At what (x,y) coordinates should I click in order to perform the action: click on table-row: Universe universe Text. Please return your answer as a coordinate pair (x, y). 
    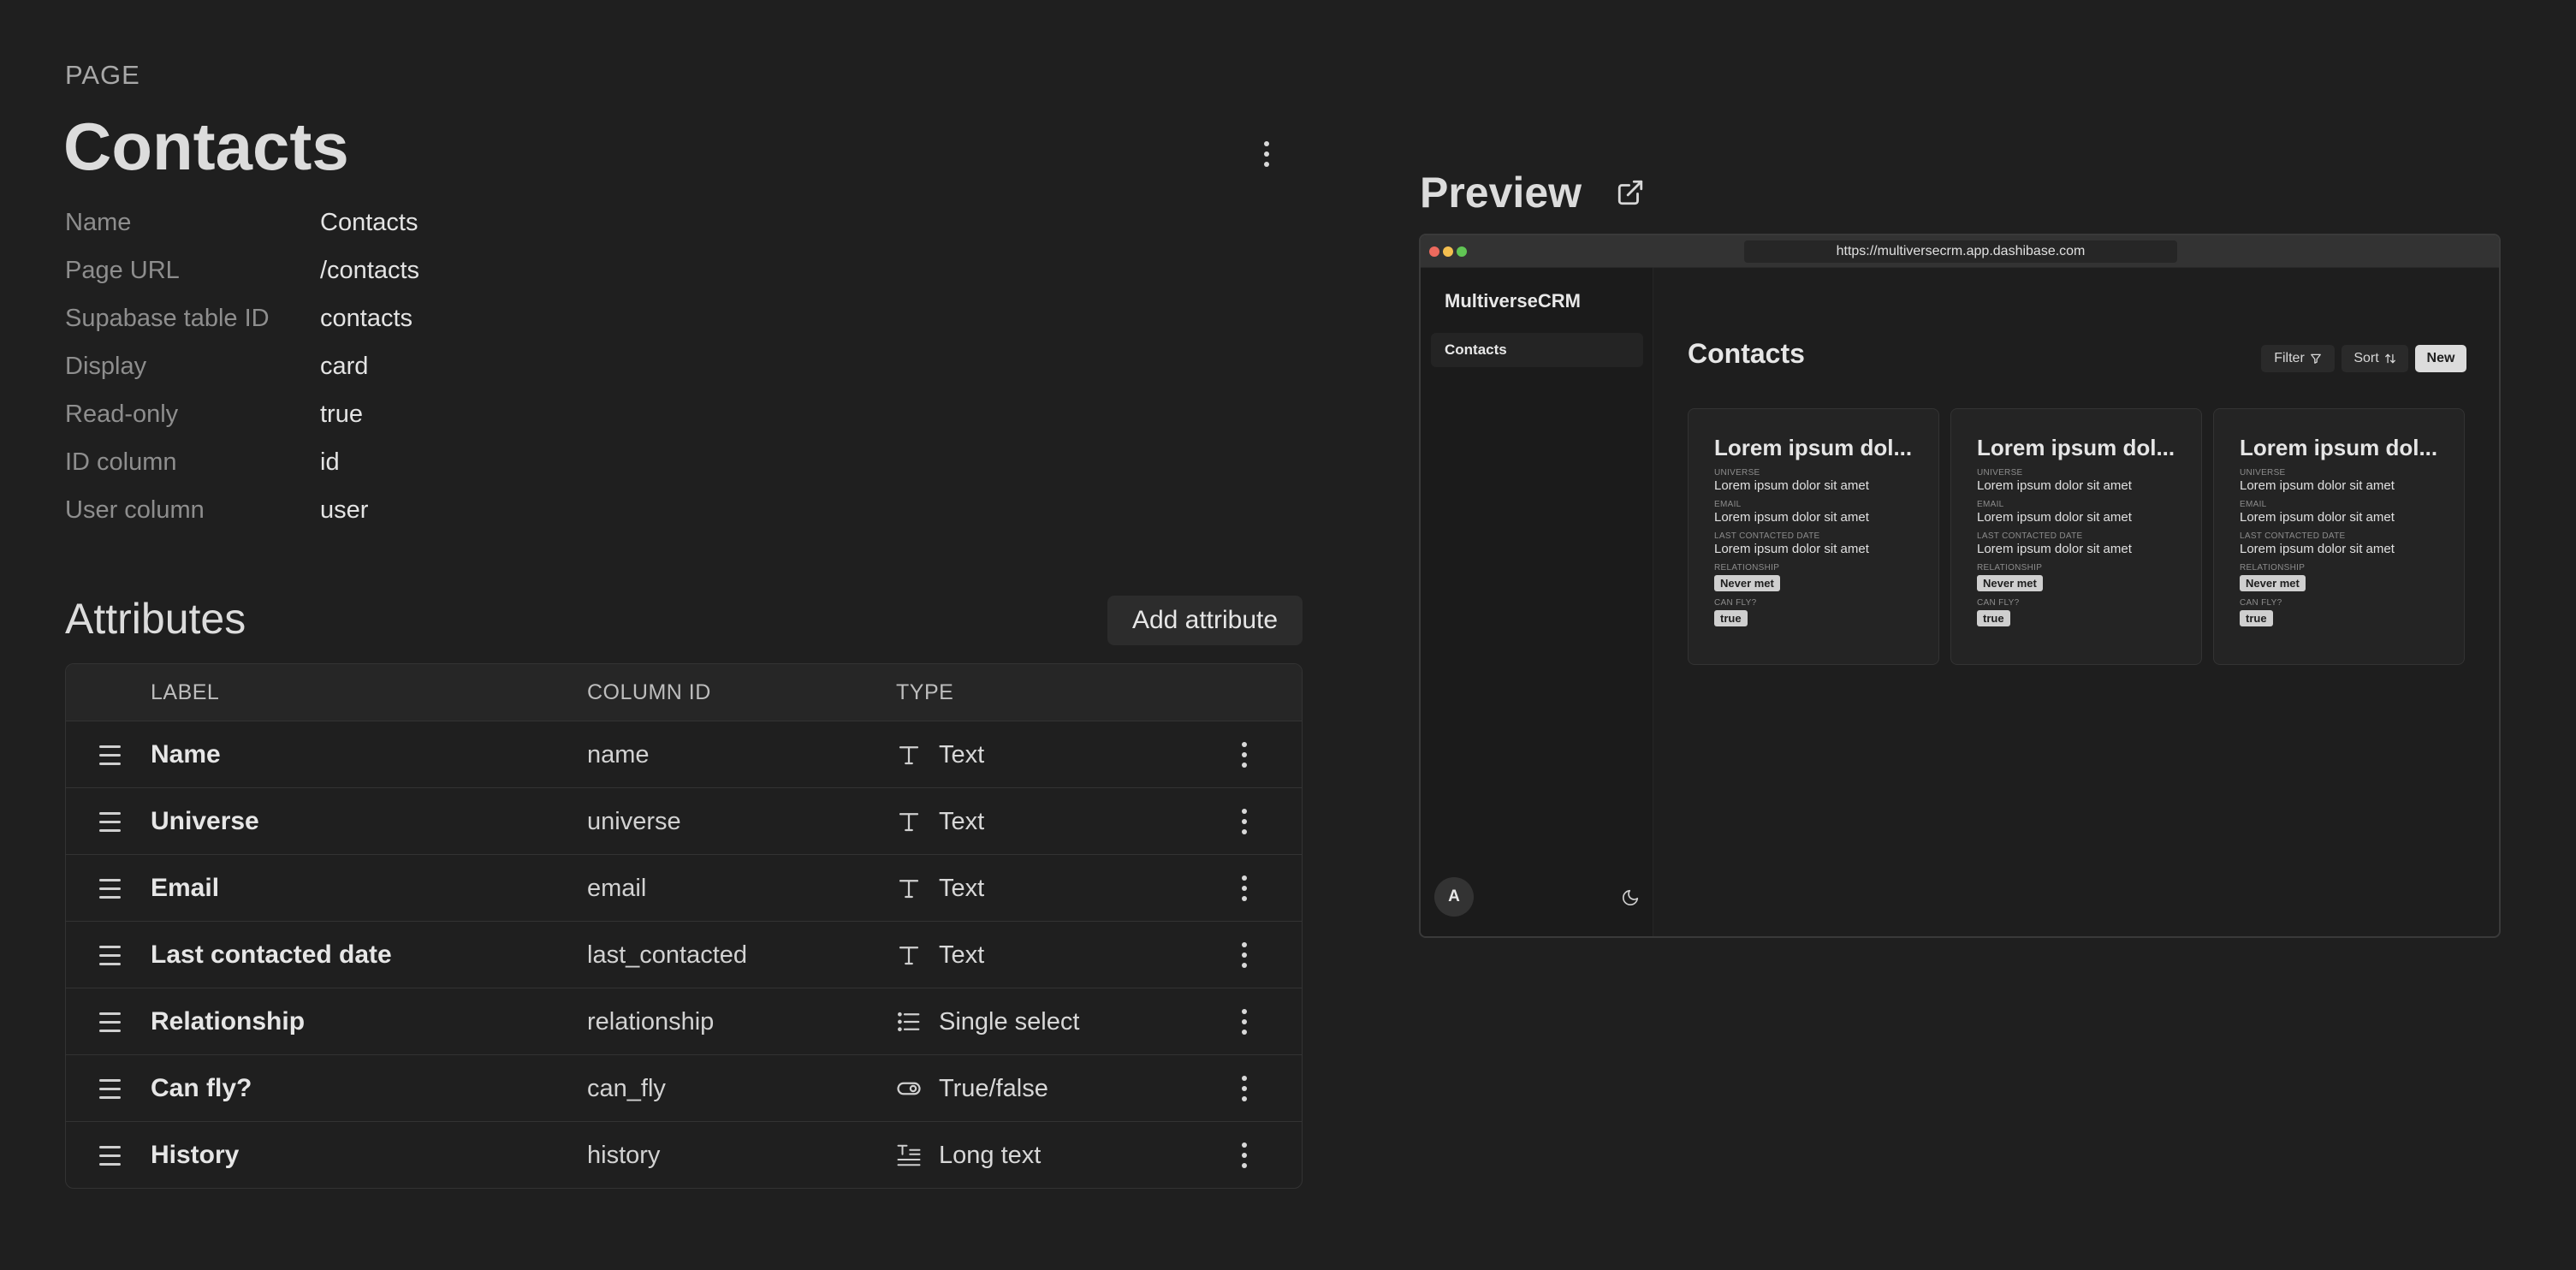
    Looking at the image, I should click on (684, 821).